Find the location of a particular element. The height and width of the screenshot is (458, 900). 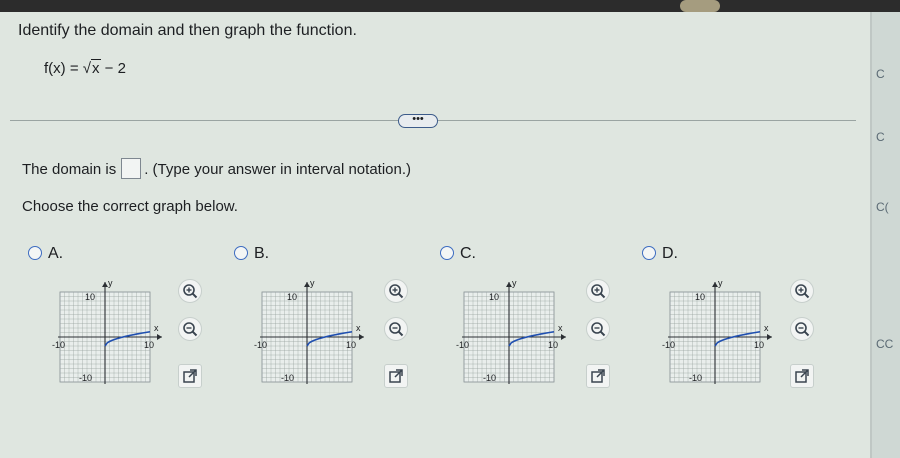

function-radicand: x is located at coordinates (96, 68).